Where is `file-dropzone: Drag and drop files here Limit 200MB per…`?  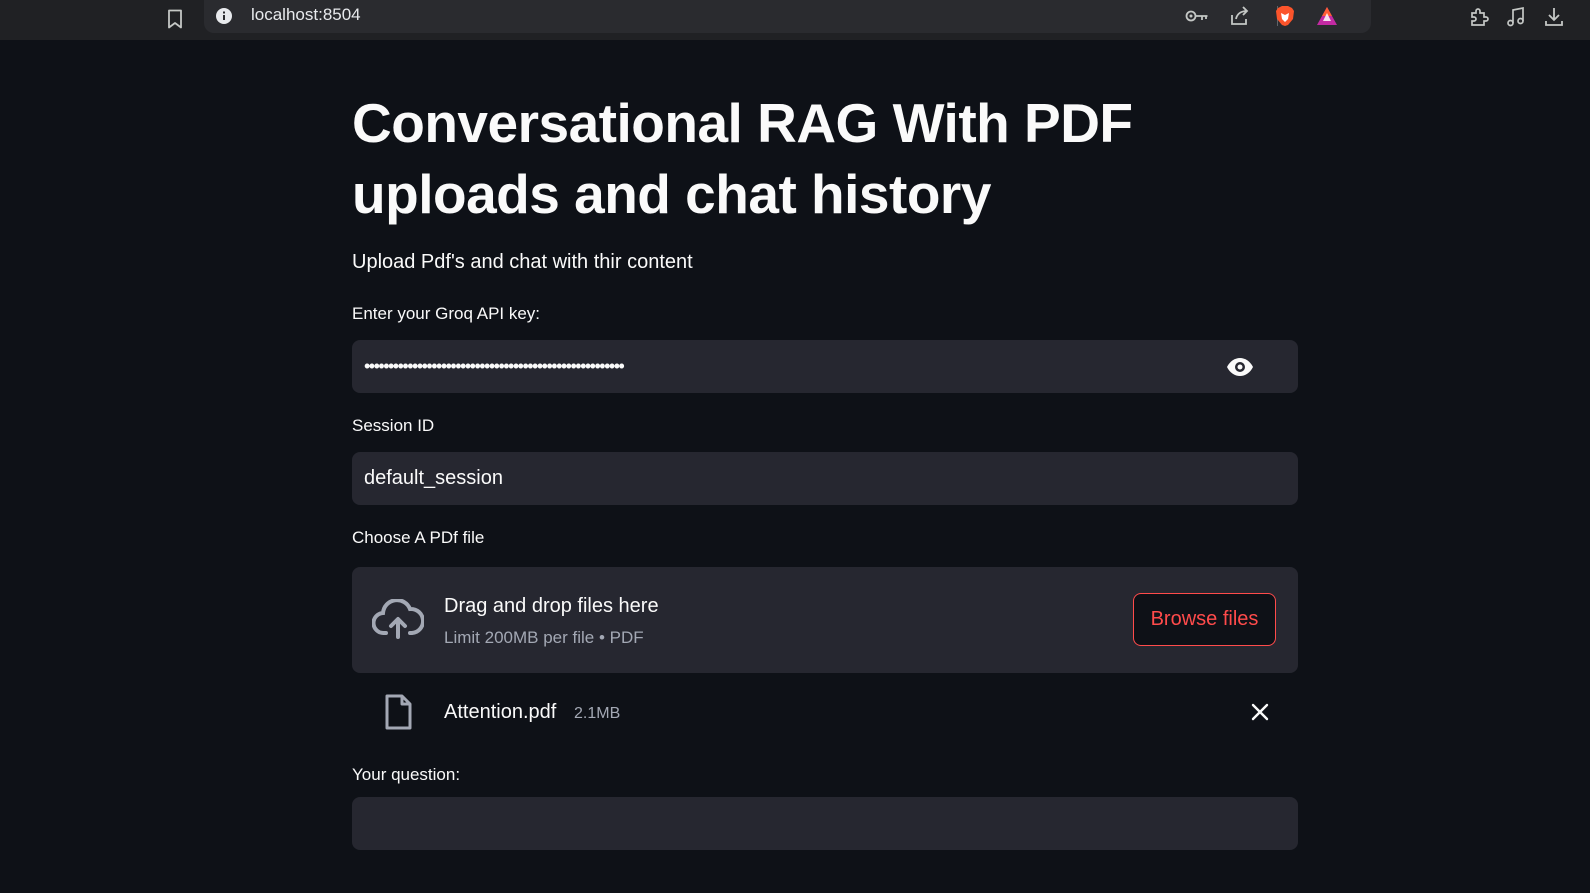 file-dropzone: Drag and drop files here Limit 200MB per… is located at coordinates (825, 620).